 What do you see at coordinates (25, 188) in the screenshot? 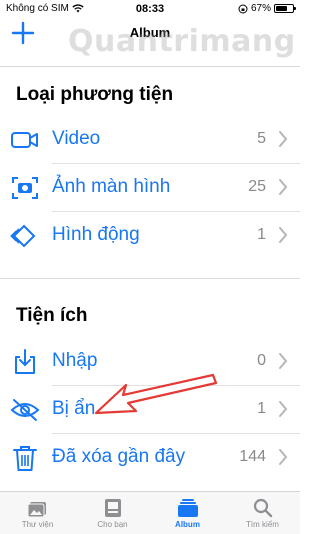
I see `screenshot-icon` at bounding box center [25, 188].